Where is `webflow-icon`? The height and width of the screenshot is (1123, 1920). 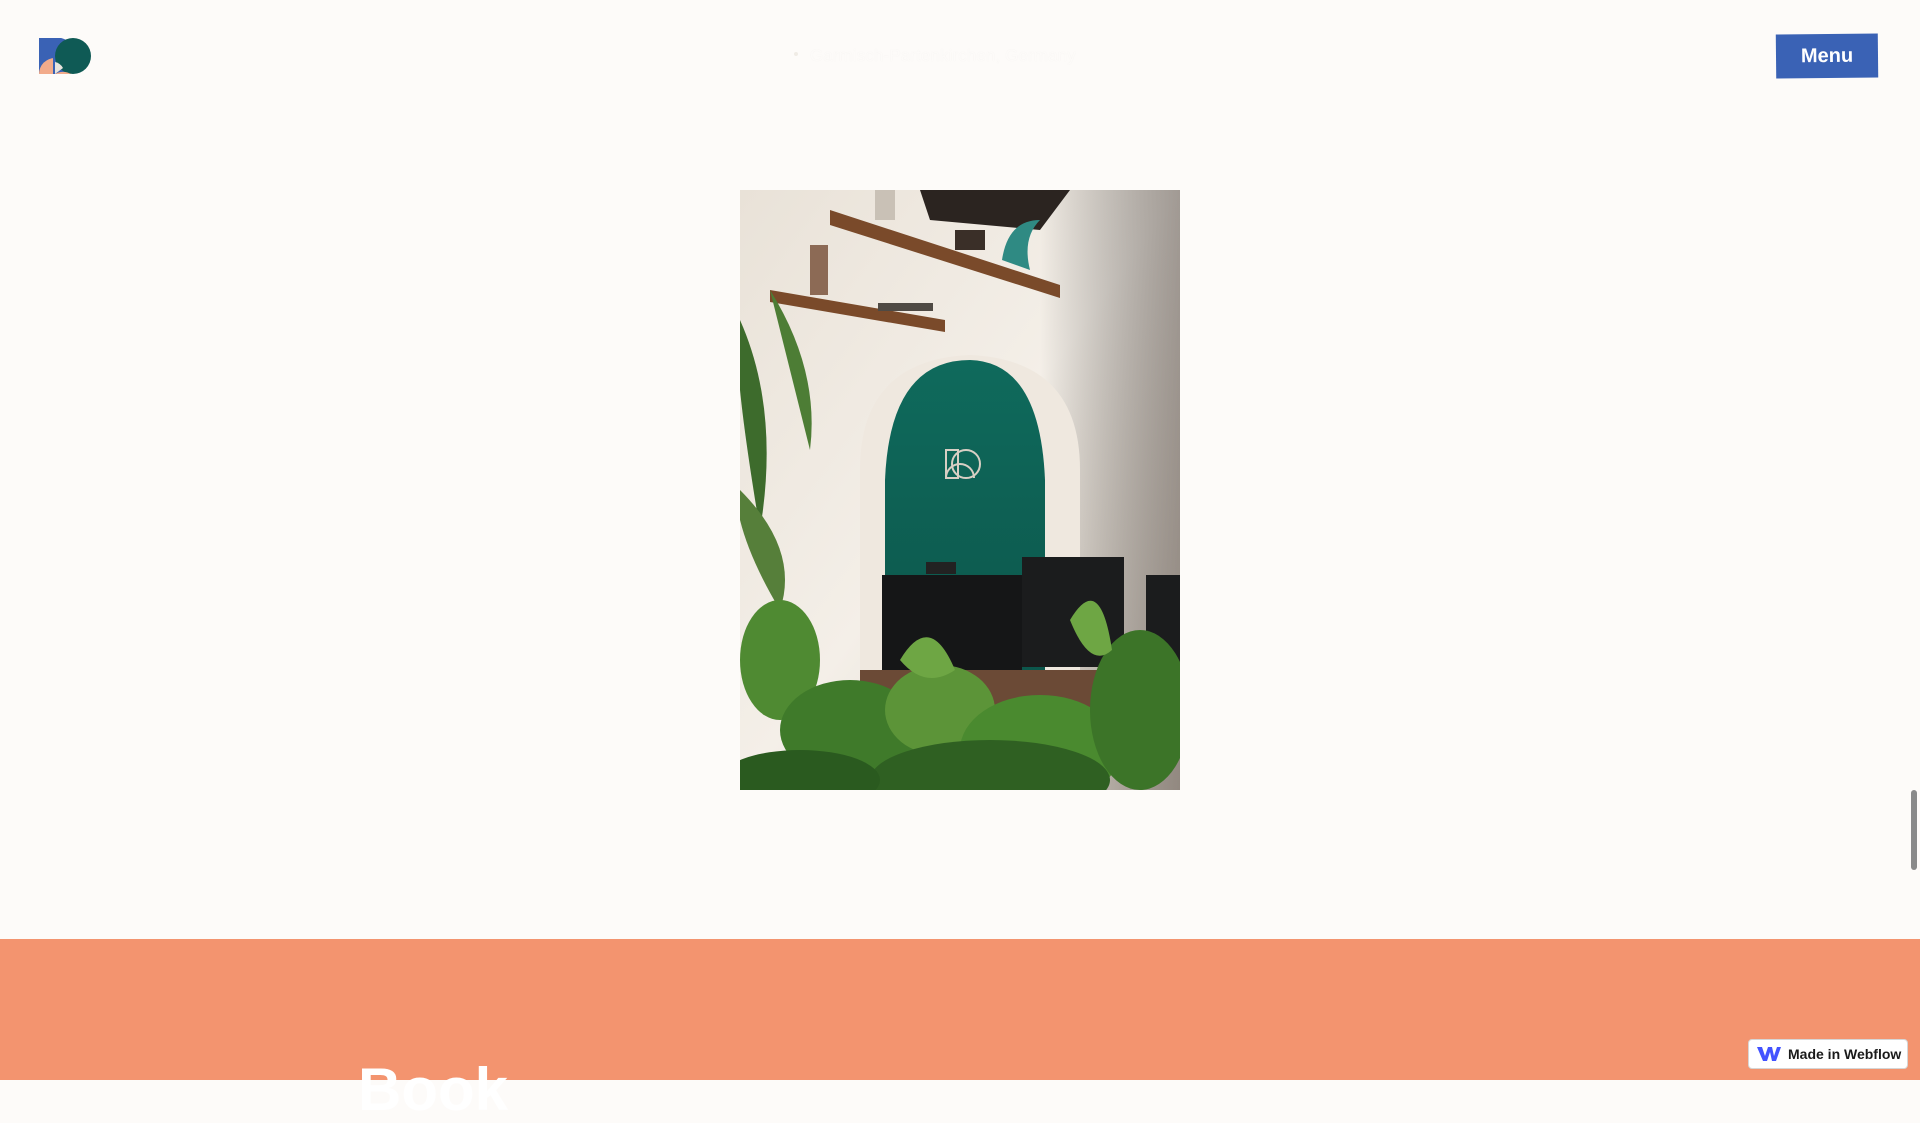 webflow-icon is located at coordinates (1769, 1054).